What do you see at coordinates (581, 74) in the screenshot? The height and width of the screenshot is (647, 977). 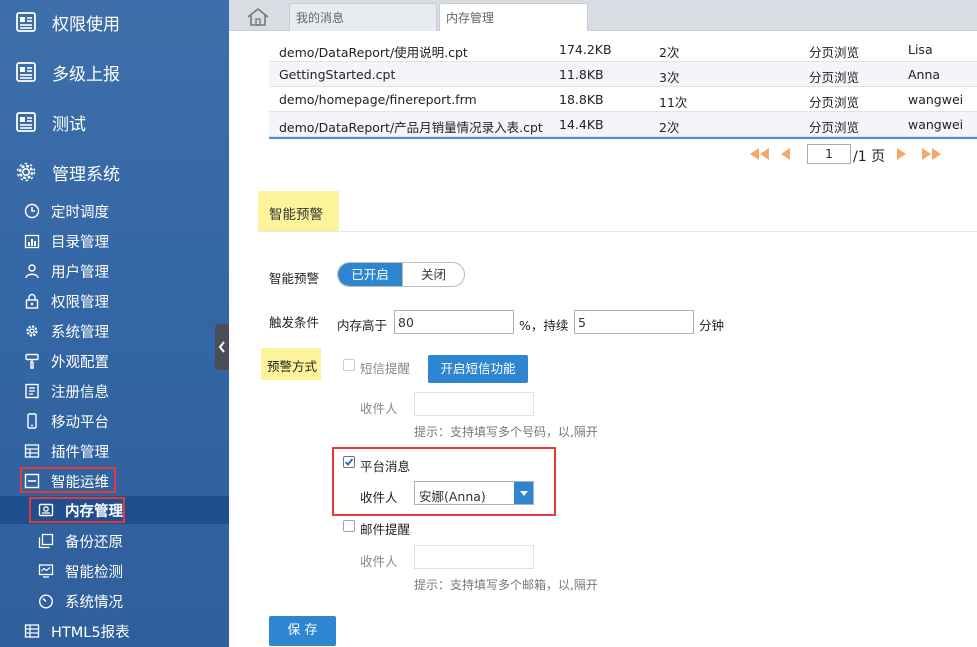 I see `cell-size: 11.8KB` at bounding box center [581, 74].